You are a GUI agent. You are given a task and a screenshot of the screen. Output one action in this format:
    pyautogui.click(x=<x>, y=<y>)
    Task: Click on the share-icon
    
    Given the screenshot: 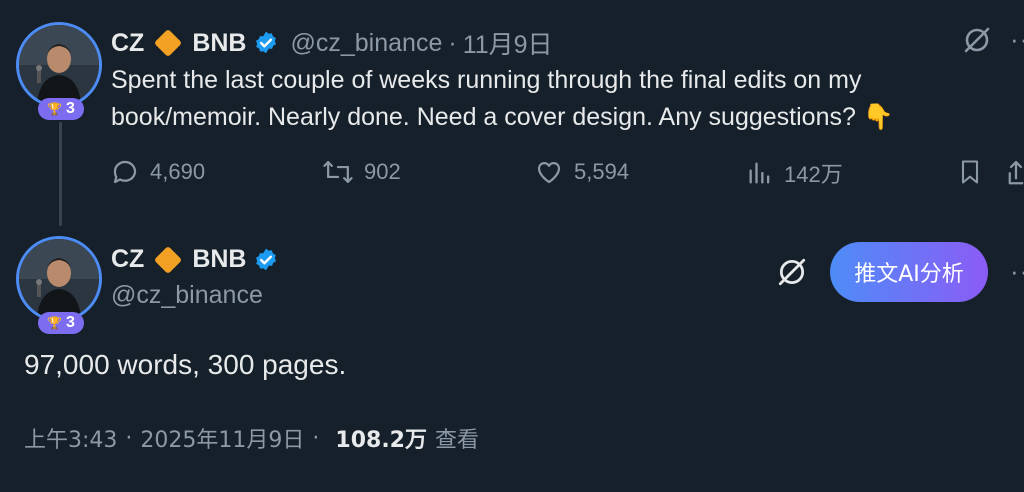 What is the action you would take?
    pyautogui.click(x=1016, y=172)
    